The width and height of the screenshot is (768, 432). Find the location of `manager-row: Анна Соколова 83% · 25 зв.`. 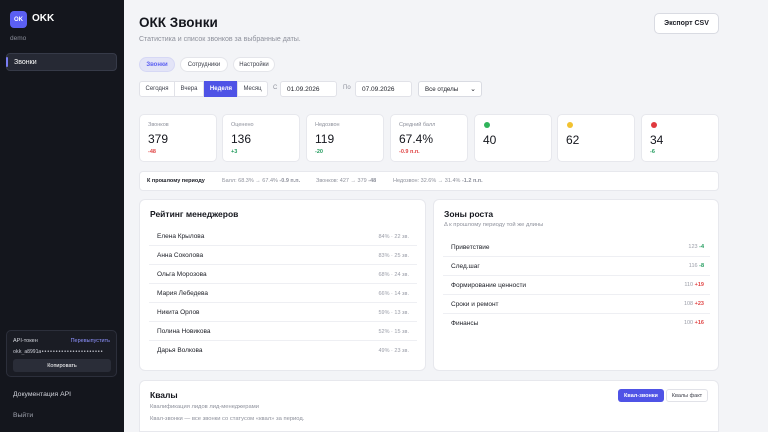

manager-row: Анна Соколова 83% · 25 зв. is located at coordinates (283, 255).